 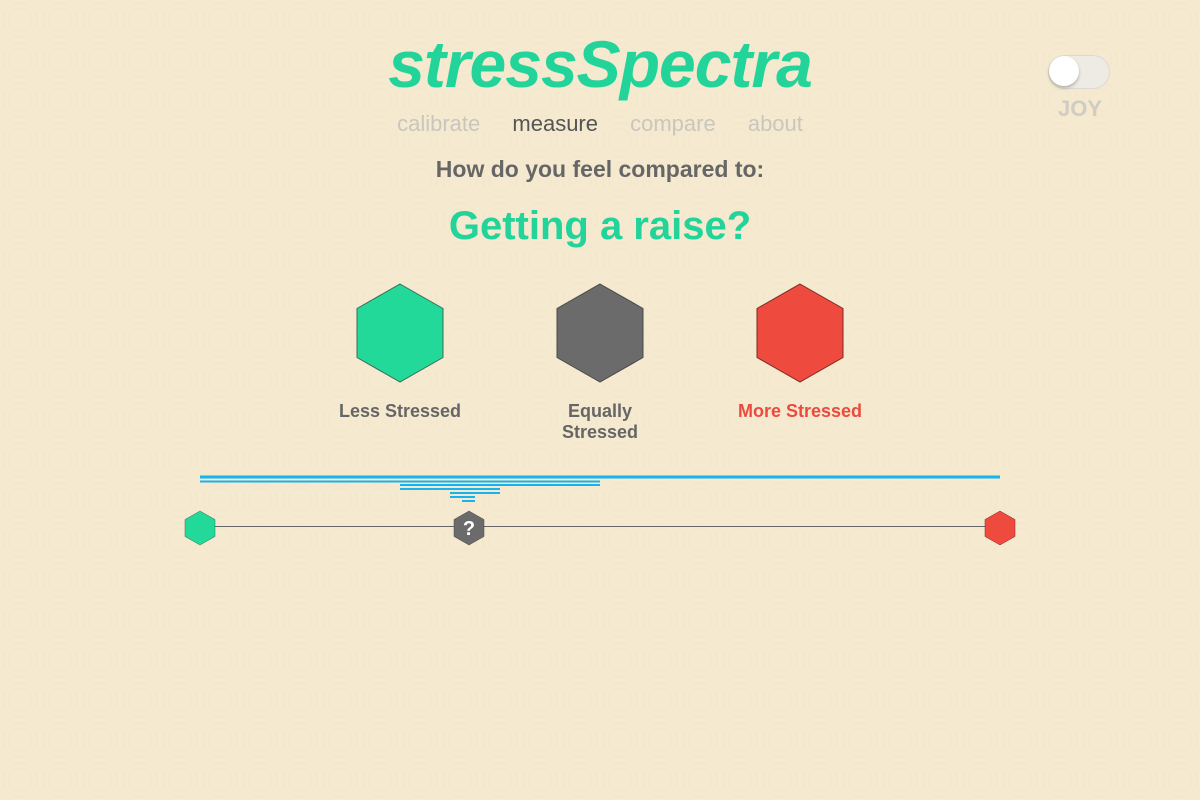 I want to click on more-stressed-endpoint-icon, so click(x=1000, y=528).